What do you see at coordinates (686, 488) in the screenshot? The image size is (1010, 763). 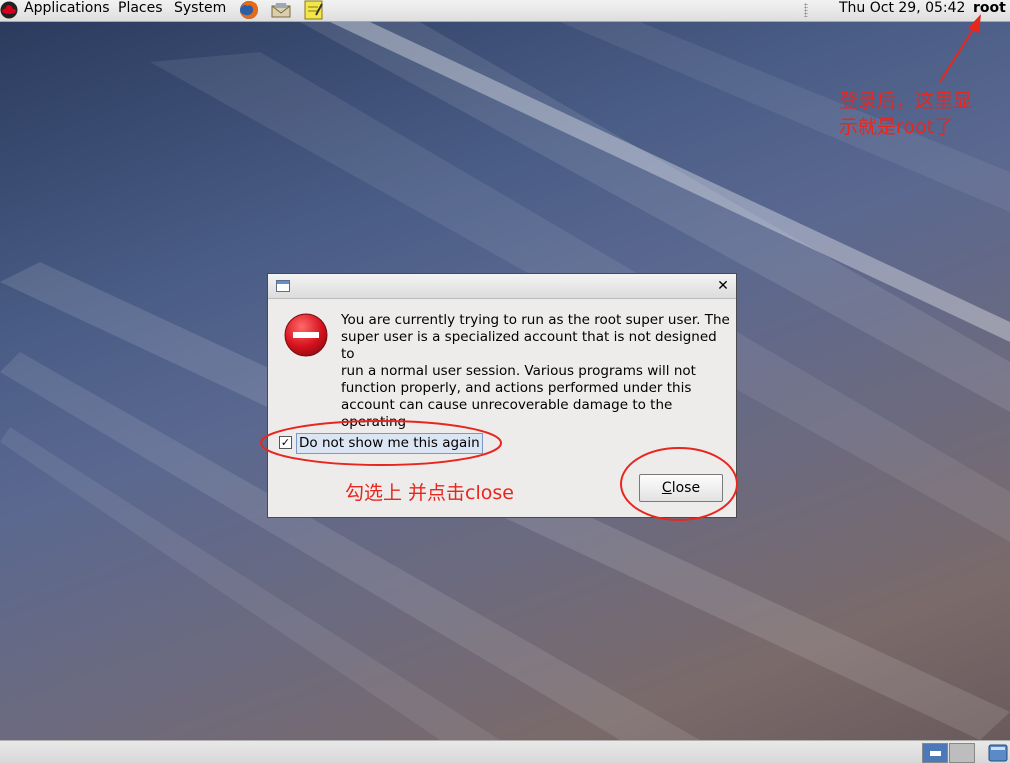 I see `close-button-label: lose` at bounding box center [686, 488].